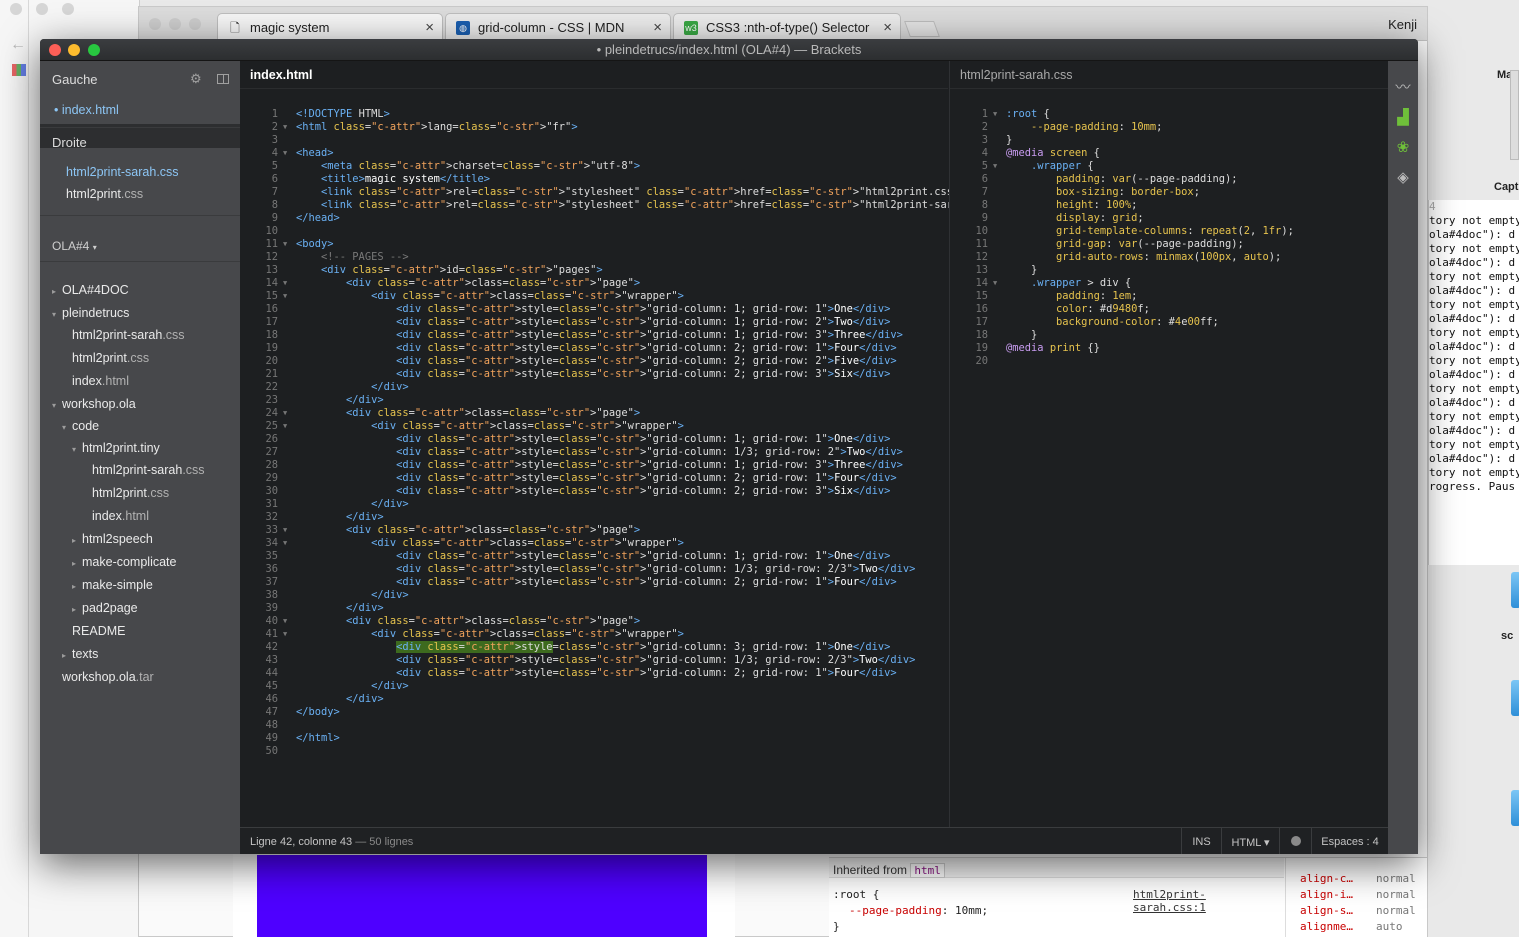 The width and height of the screenshot is (1519, 937). Describe the element at coordinates (1403, 88) in the screenshot. I see `live-preview-icon: 〰` at that location.